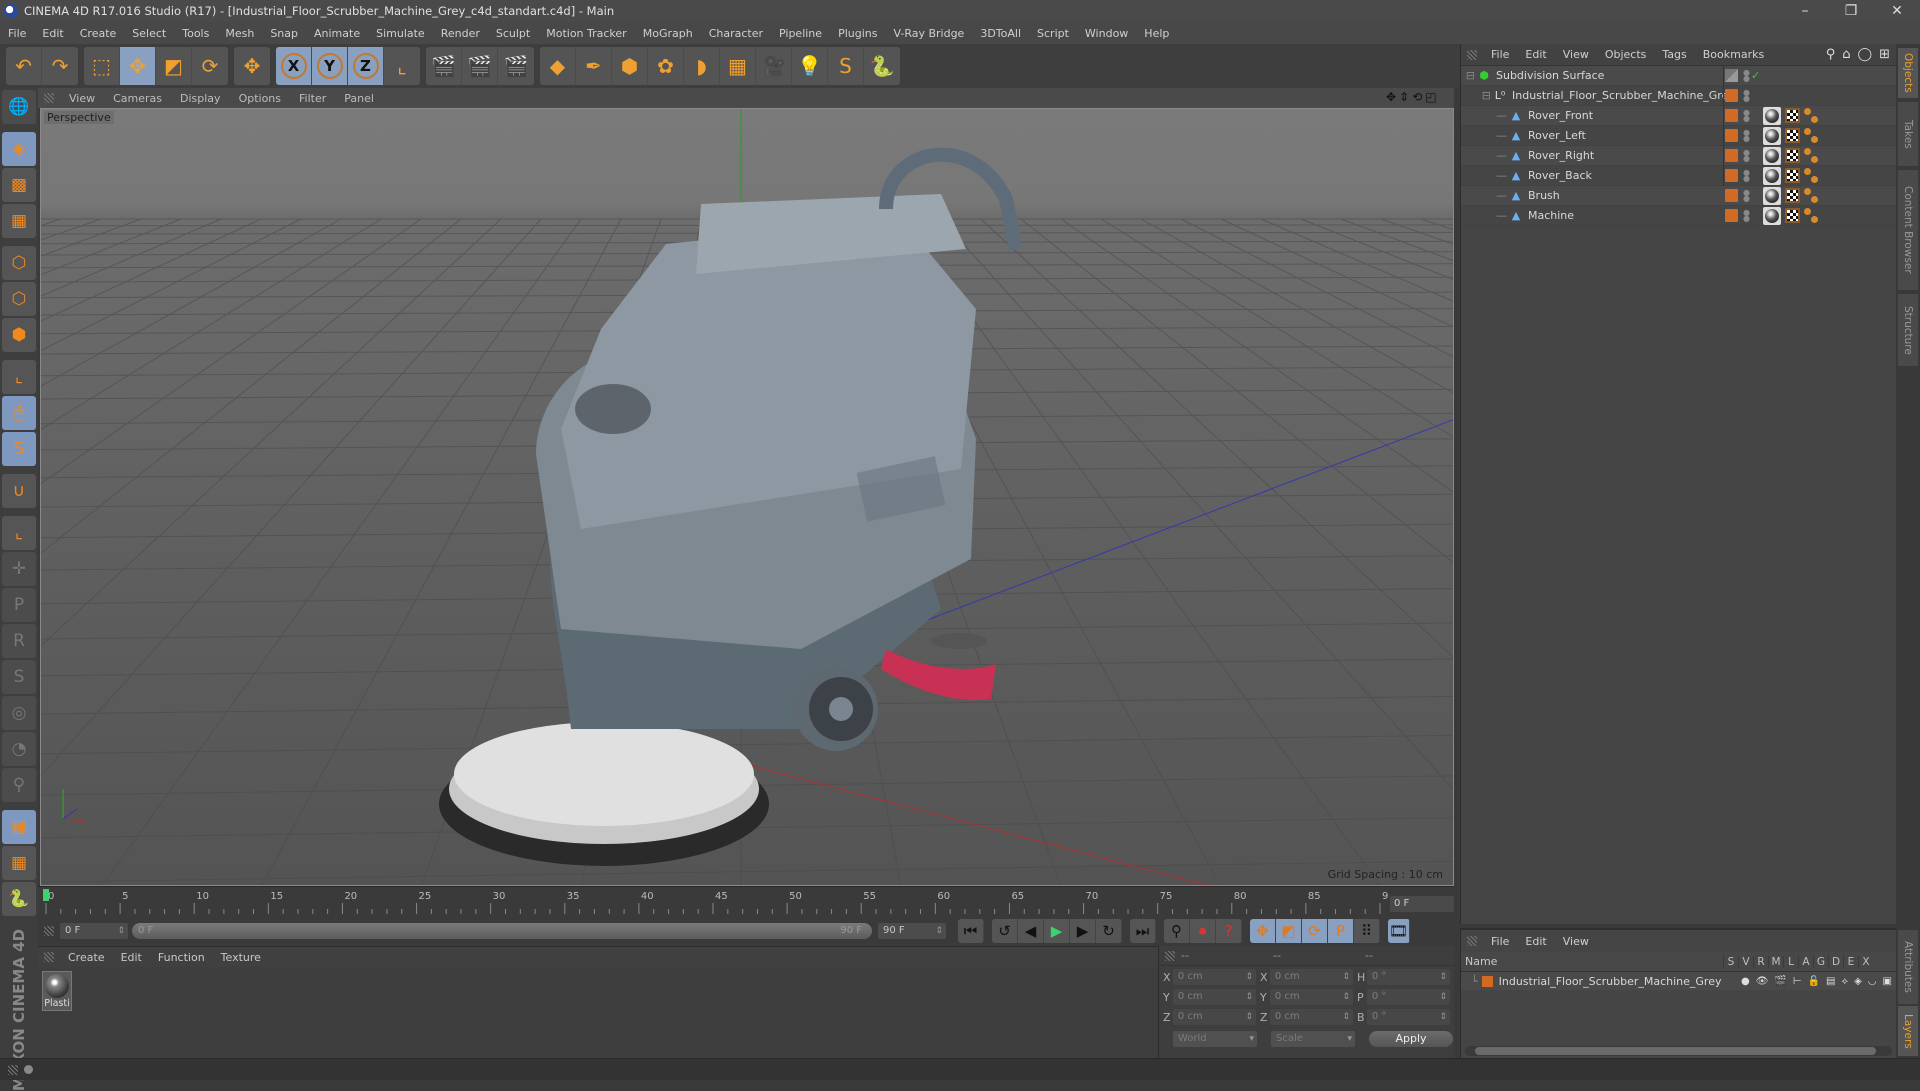 Image resolution: width=1920 pixels, height=1091 pixels. What do you see at coordinates (928, 33) in the screenshot?
I see `menu-v-ray-bridge: V-Ray Bridge` at bounding box center [928, 33].